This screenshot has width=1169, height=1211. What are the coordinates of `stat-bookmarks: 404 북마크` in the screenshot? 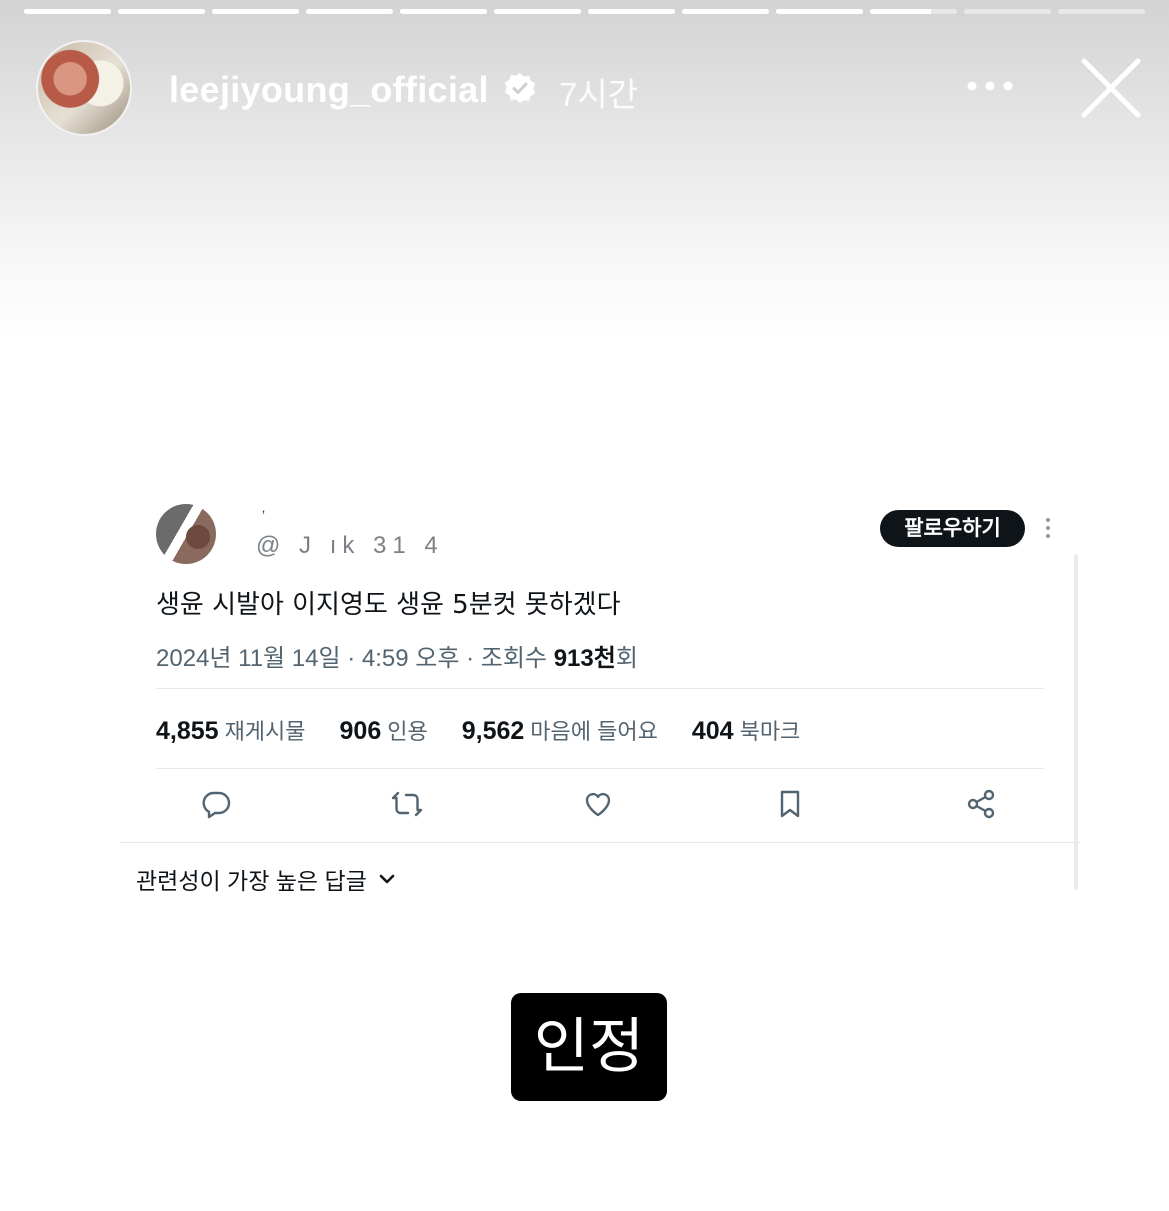 It's located at (746, 730).